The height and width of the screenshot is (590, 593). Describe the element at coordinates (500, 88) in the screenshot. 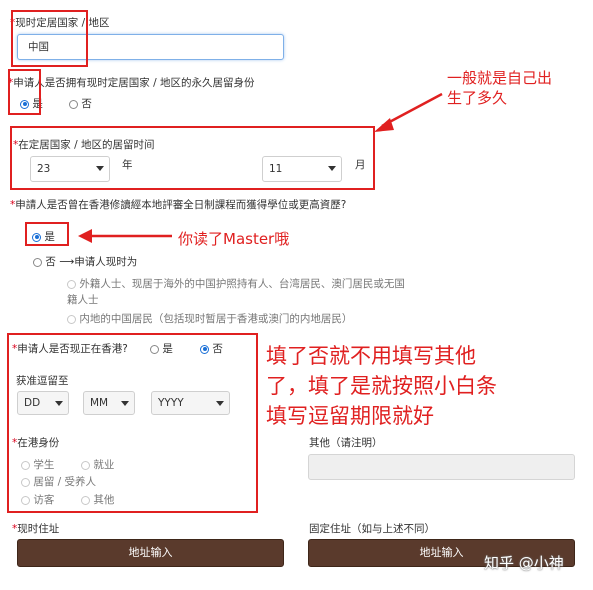

I see `annotation-duration-note: 一般就是自己出 生了多久` at that location.